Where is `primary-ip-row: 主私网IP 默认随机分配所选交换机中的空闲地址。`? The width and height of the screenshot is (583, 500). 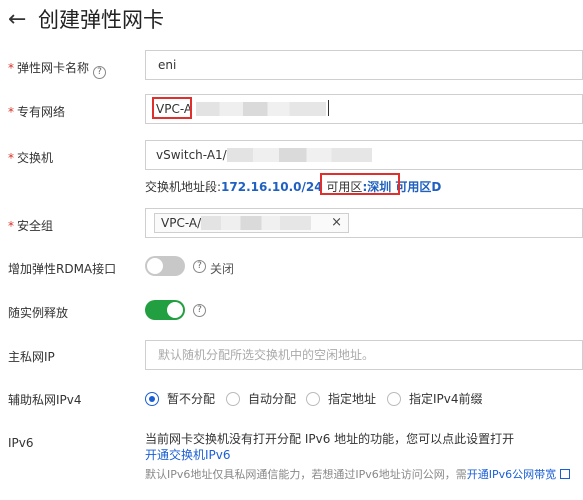
primary-ip-row: 主私网IP 默认随机分配所选交换机中的空闲地址。 is located at coordinates (291, 355).